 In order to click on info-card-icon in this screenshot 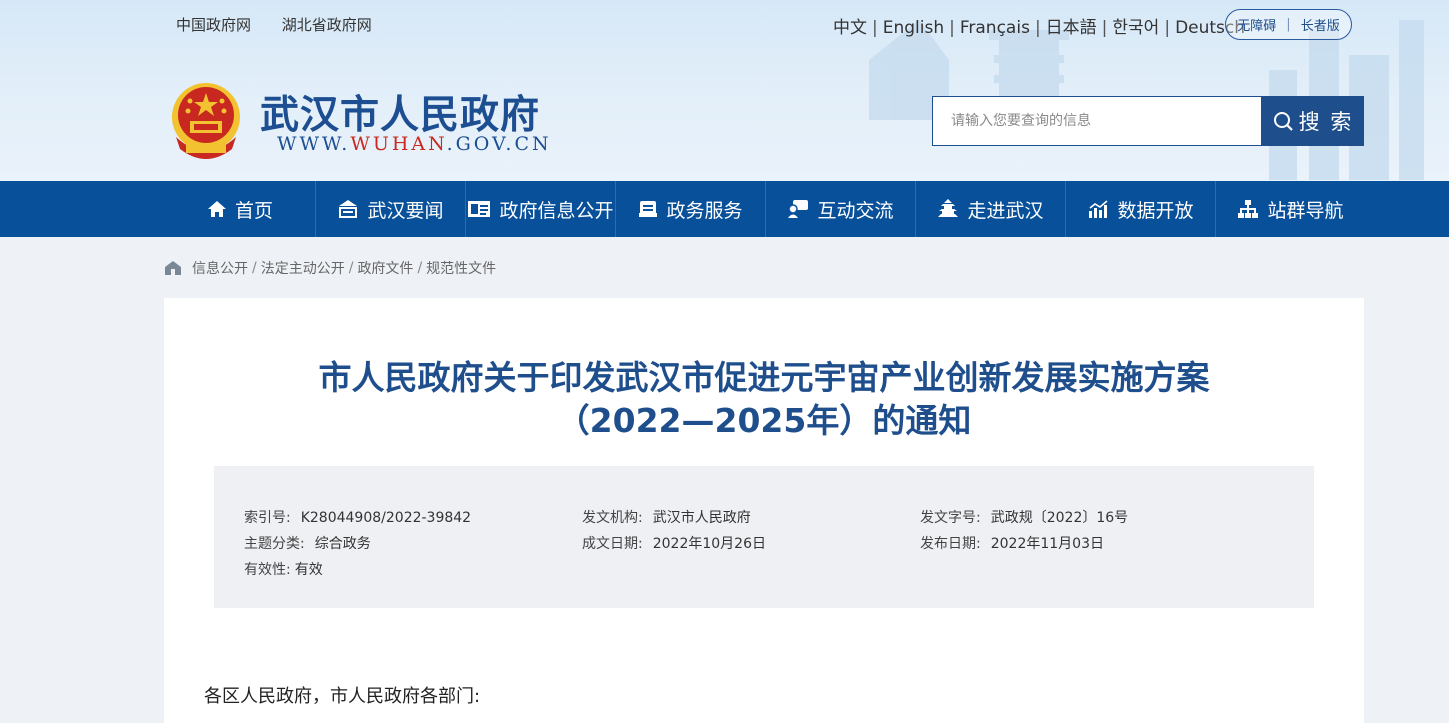, I will do `click(479, 209)`.